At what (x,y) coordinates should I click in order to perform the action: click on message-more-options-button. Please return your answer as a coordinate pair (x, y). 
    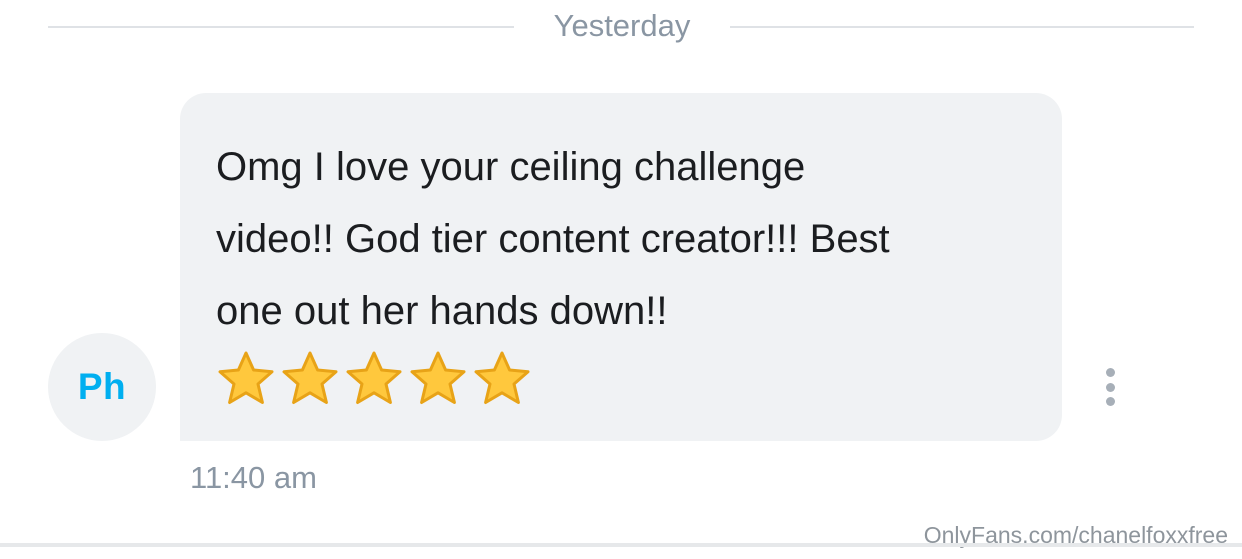
    Looking at the image, I should click on (1110, 387).